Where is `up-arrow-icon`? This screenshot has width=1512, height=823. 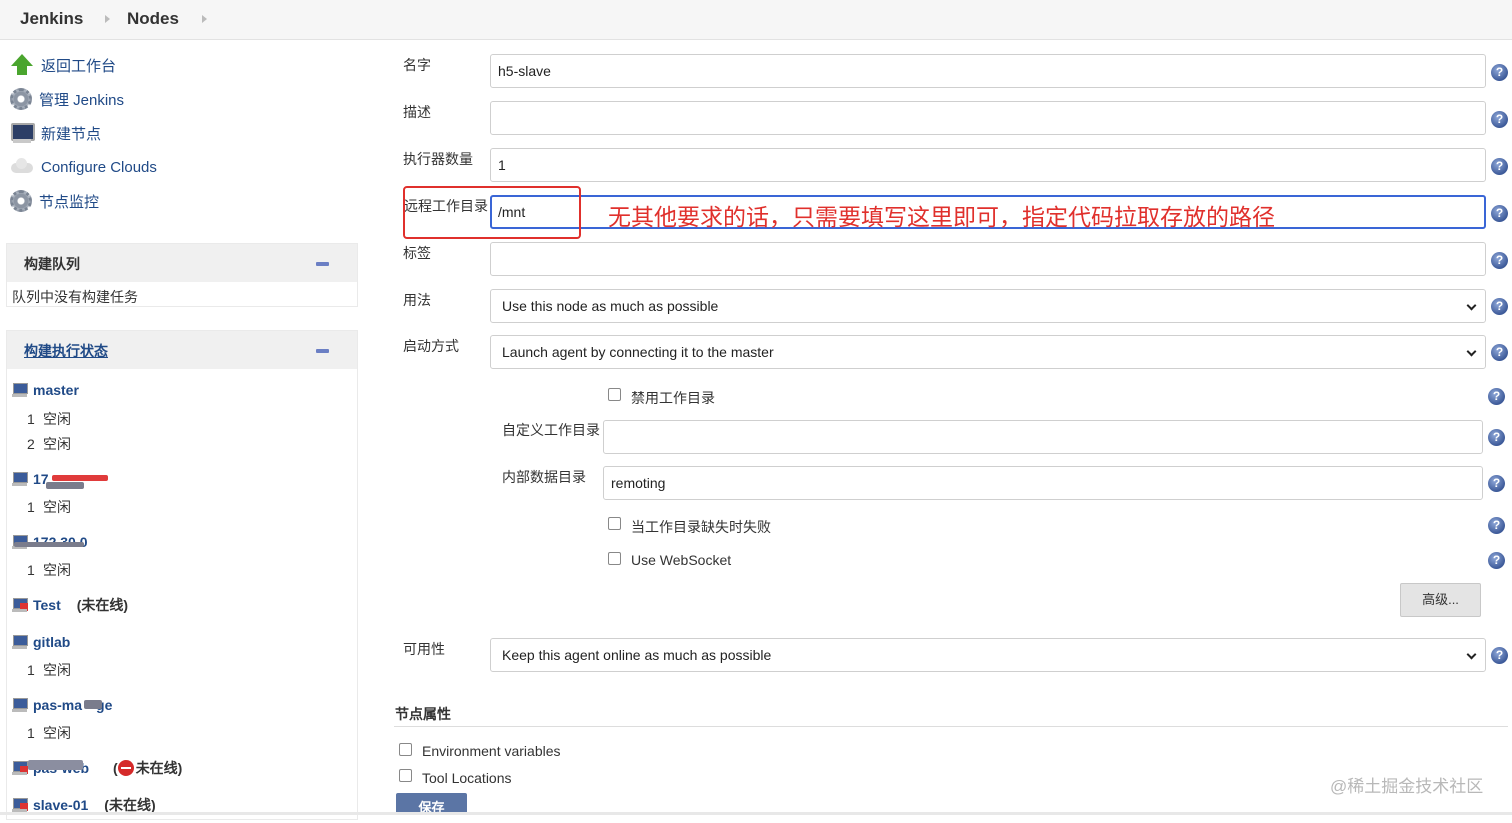 up-arrow-icon is located at coordinates (22, 65).